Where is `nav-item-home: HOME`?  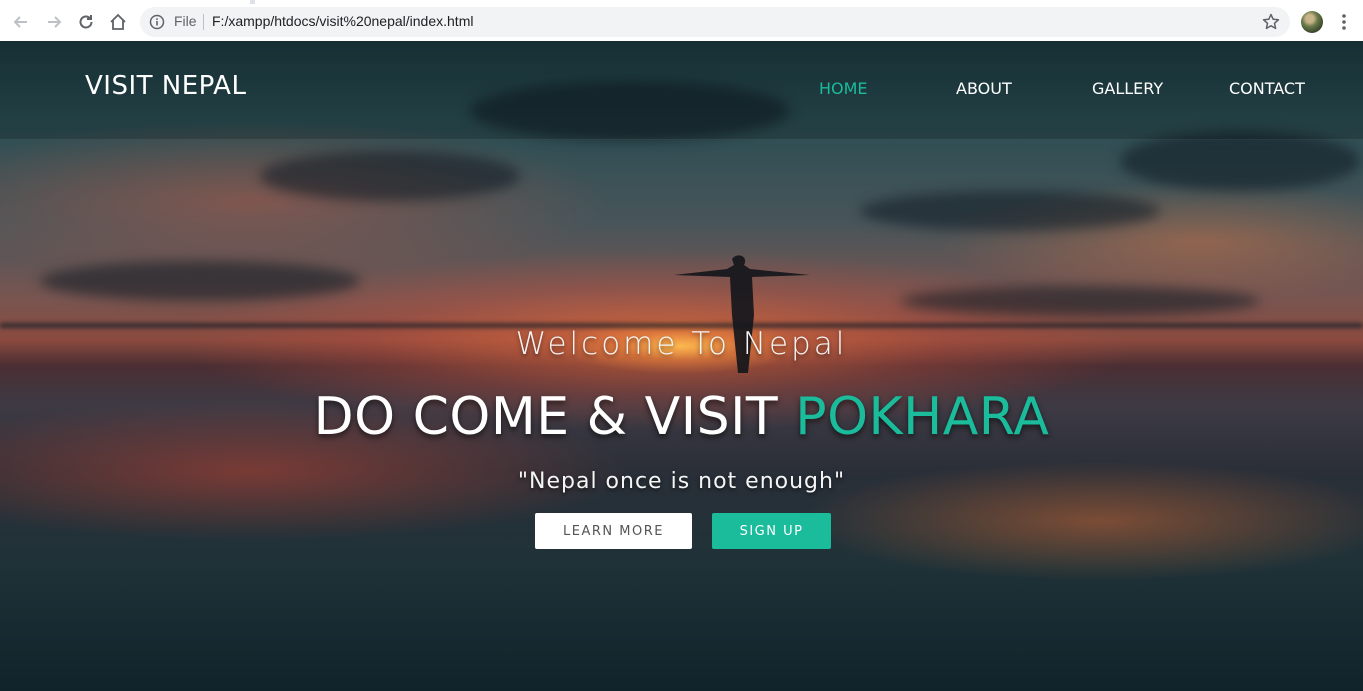 nav-item-home: HOME is located at coordinates (843, 88).